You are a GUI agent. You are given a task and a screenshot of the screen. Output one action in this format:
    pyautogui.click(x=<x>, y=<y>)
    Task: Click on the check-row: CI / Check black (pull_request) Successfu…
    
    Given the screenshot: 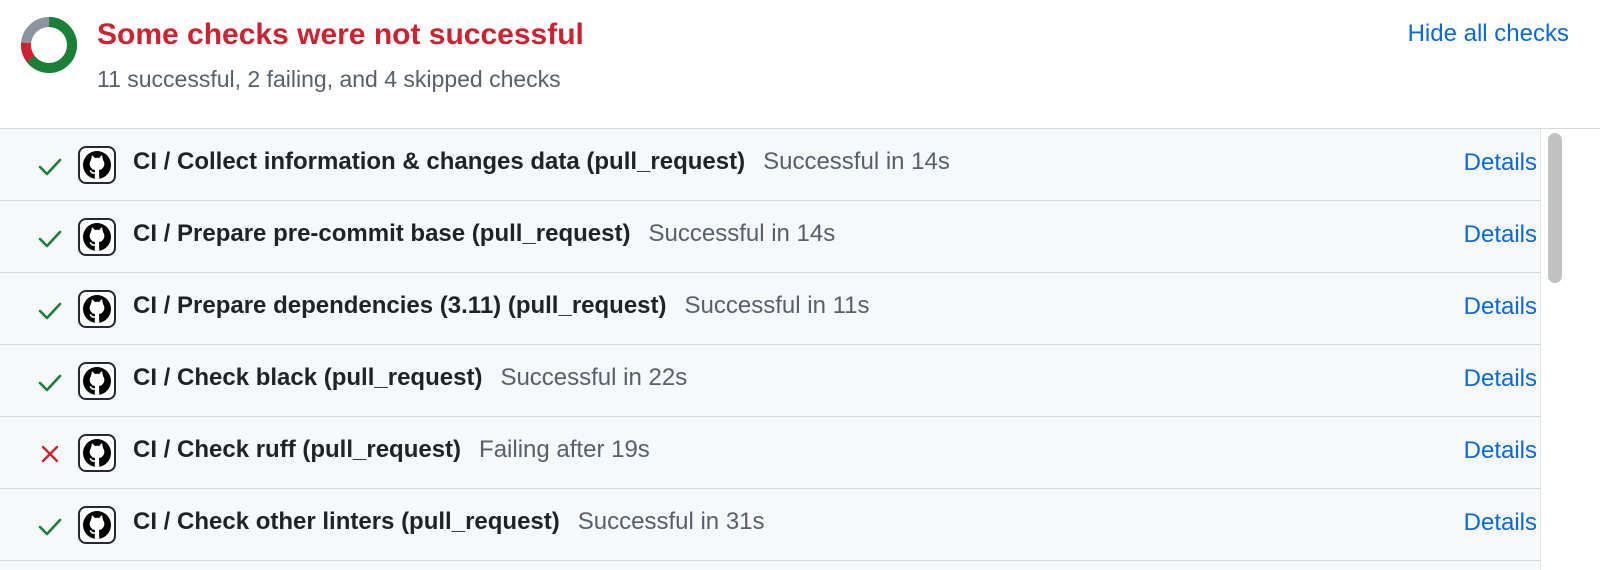 What is the action you would take?
    pyautogui.click(x=785, y=381)
    